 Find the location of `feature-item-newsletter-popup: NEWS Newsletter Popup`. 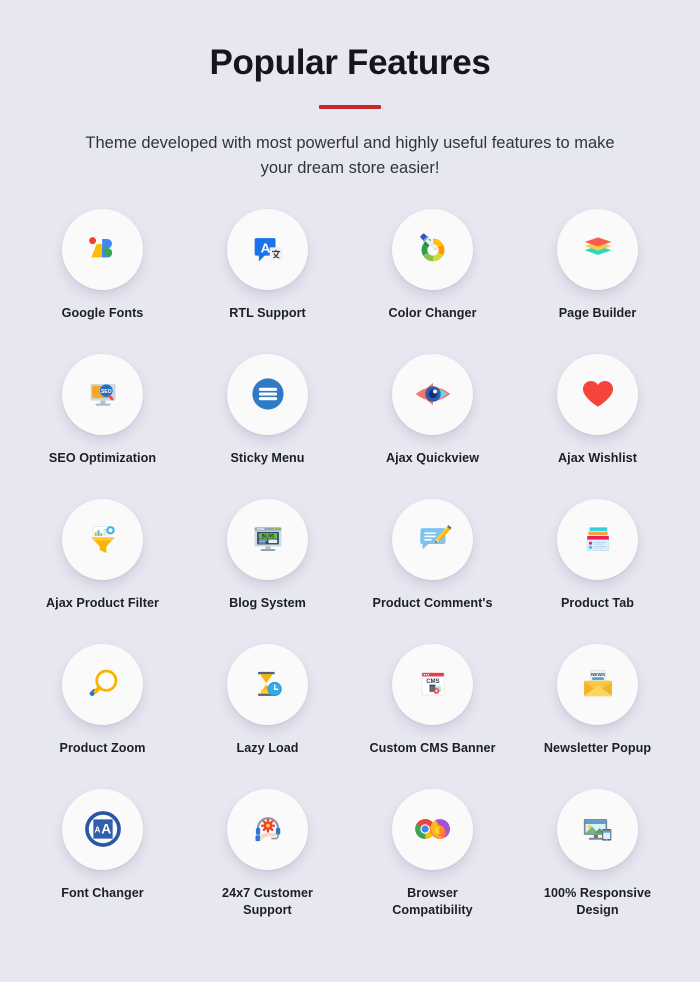

feature-item-newsletter-popup: NEWS Newsletter Popup is located at coordinates (597, 712).